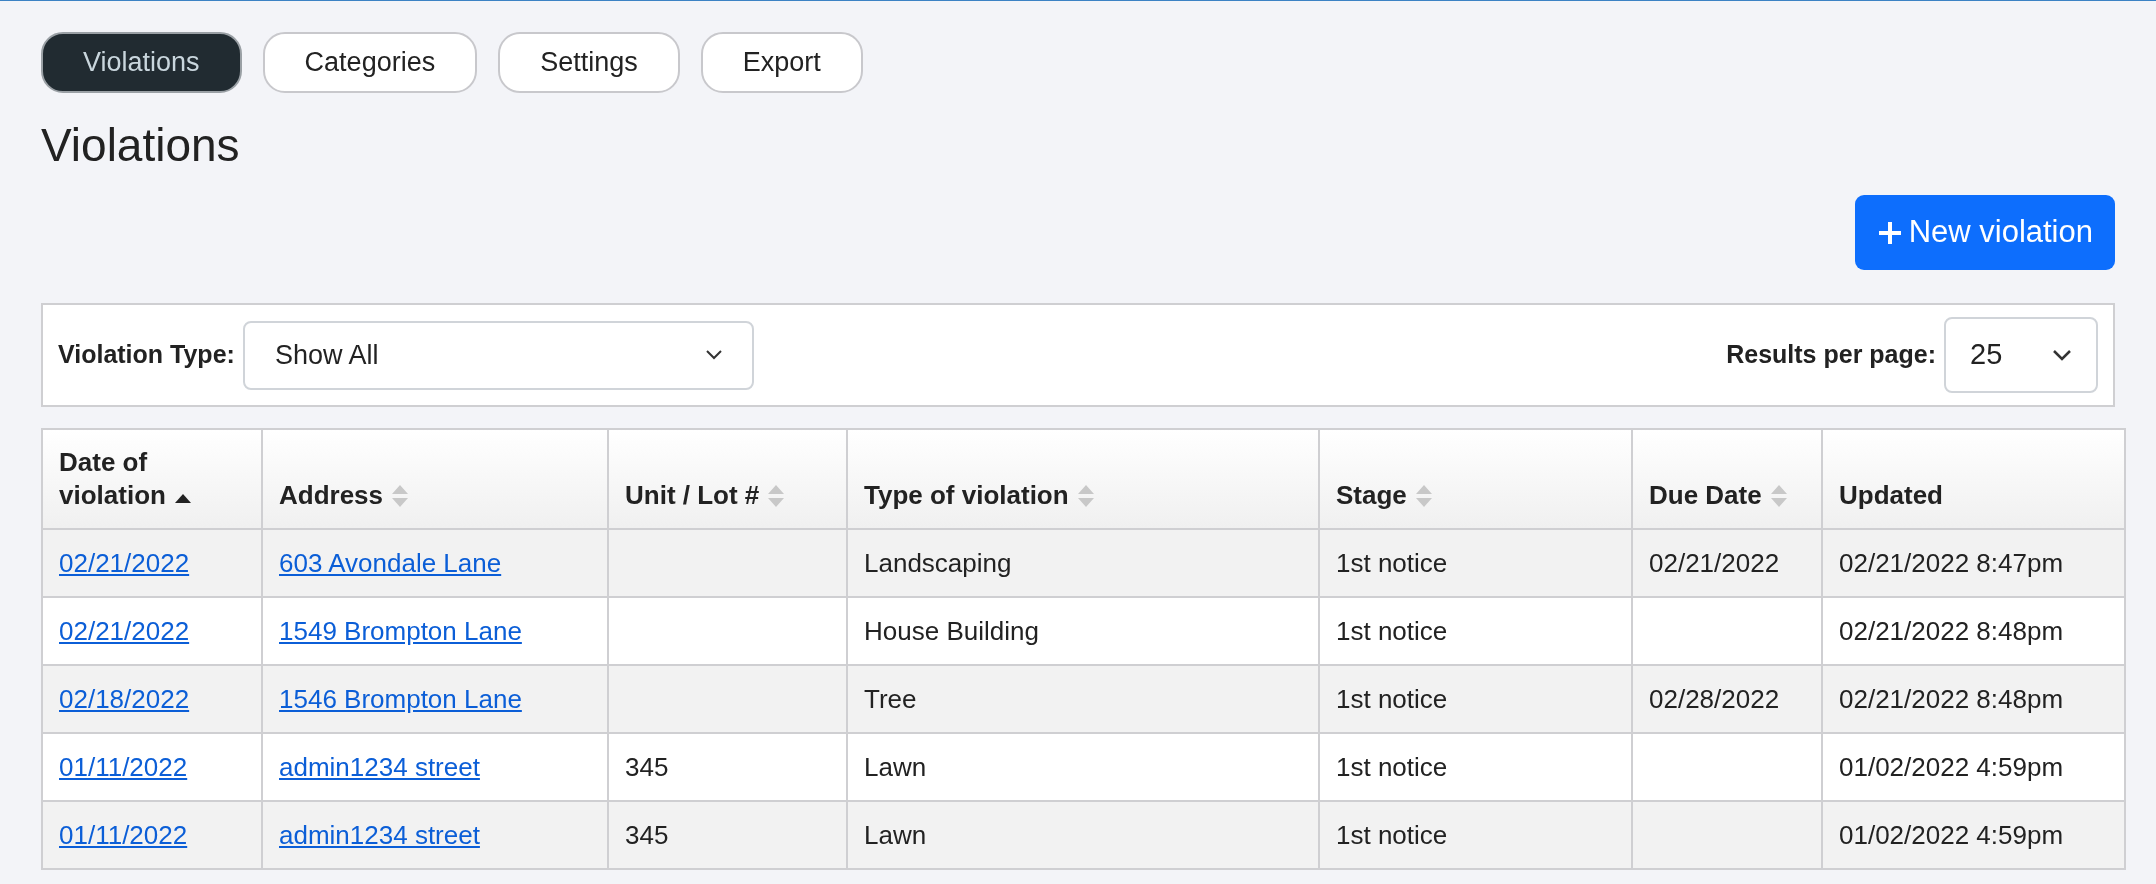  I want to click on column-header: Date of violation, so click(152, 479).